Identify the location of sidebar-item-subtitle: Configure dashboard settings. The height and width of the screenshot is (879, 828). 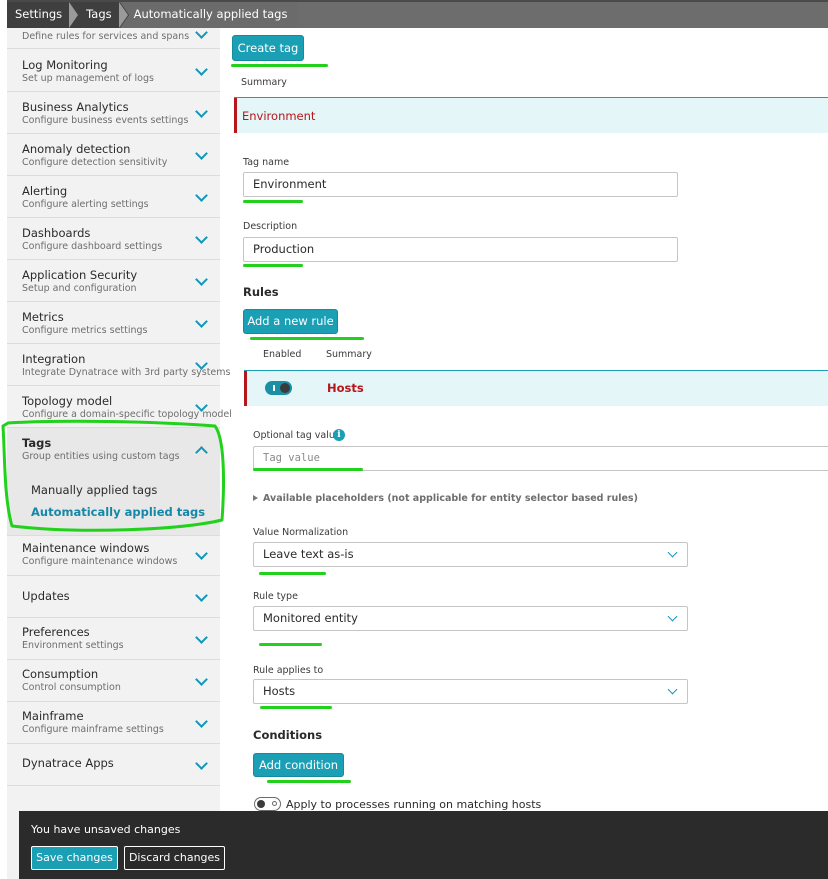
(92, 246).